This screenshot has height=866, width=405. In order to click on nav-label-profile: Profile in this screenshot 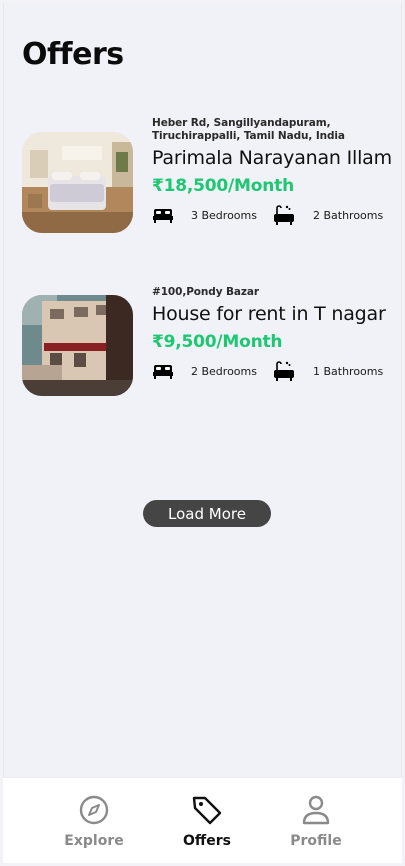, I will do `click(316, 841)`.